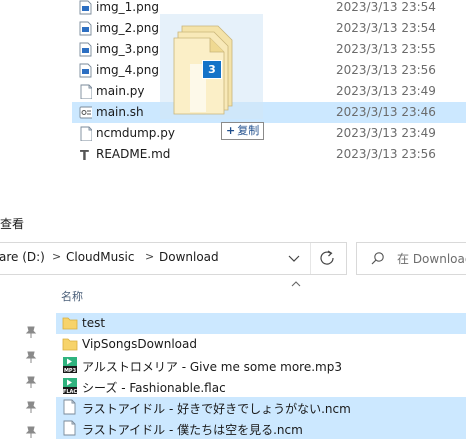 This screenshot has height=446, width=466. Describe the element at coordinates (269, 91) in the screenshot. I see `file-row: main.py 2023/3/13 23:49` at that location.